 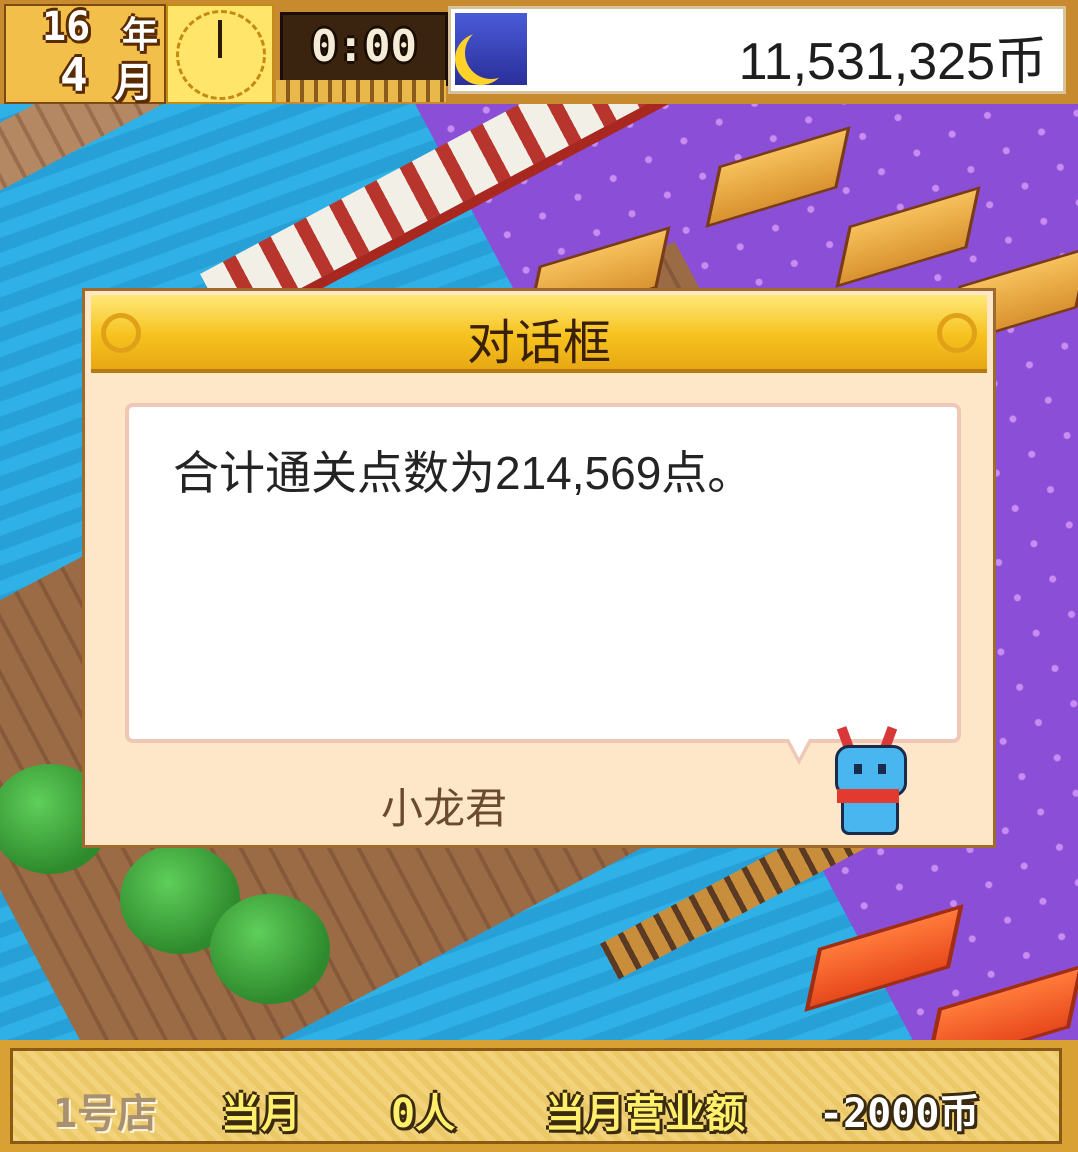 What do you see at coordinates (444, 808) in the screenshot?
I see `speaker-name: 小龙君` at bounding box center [444, 808].